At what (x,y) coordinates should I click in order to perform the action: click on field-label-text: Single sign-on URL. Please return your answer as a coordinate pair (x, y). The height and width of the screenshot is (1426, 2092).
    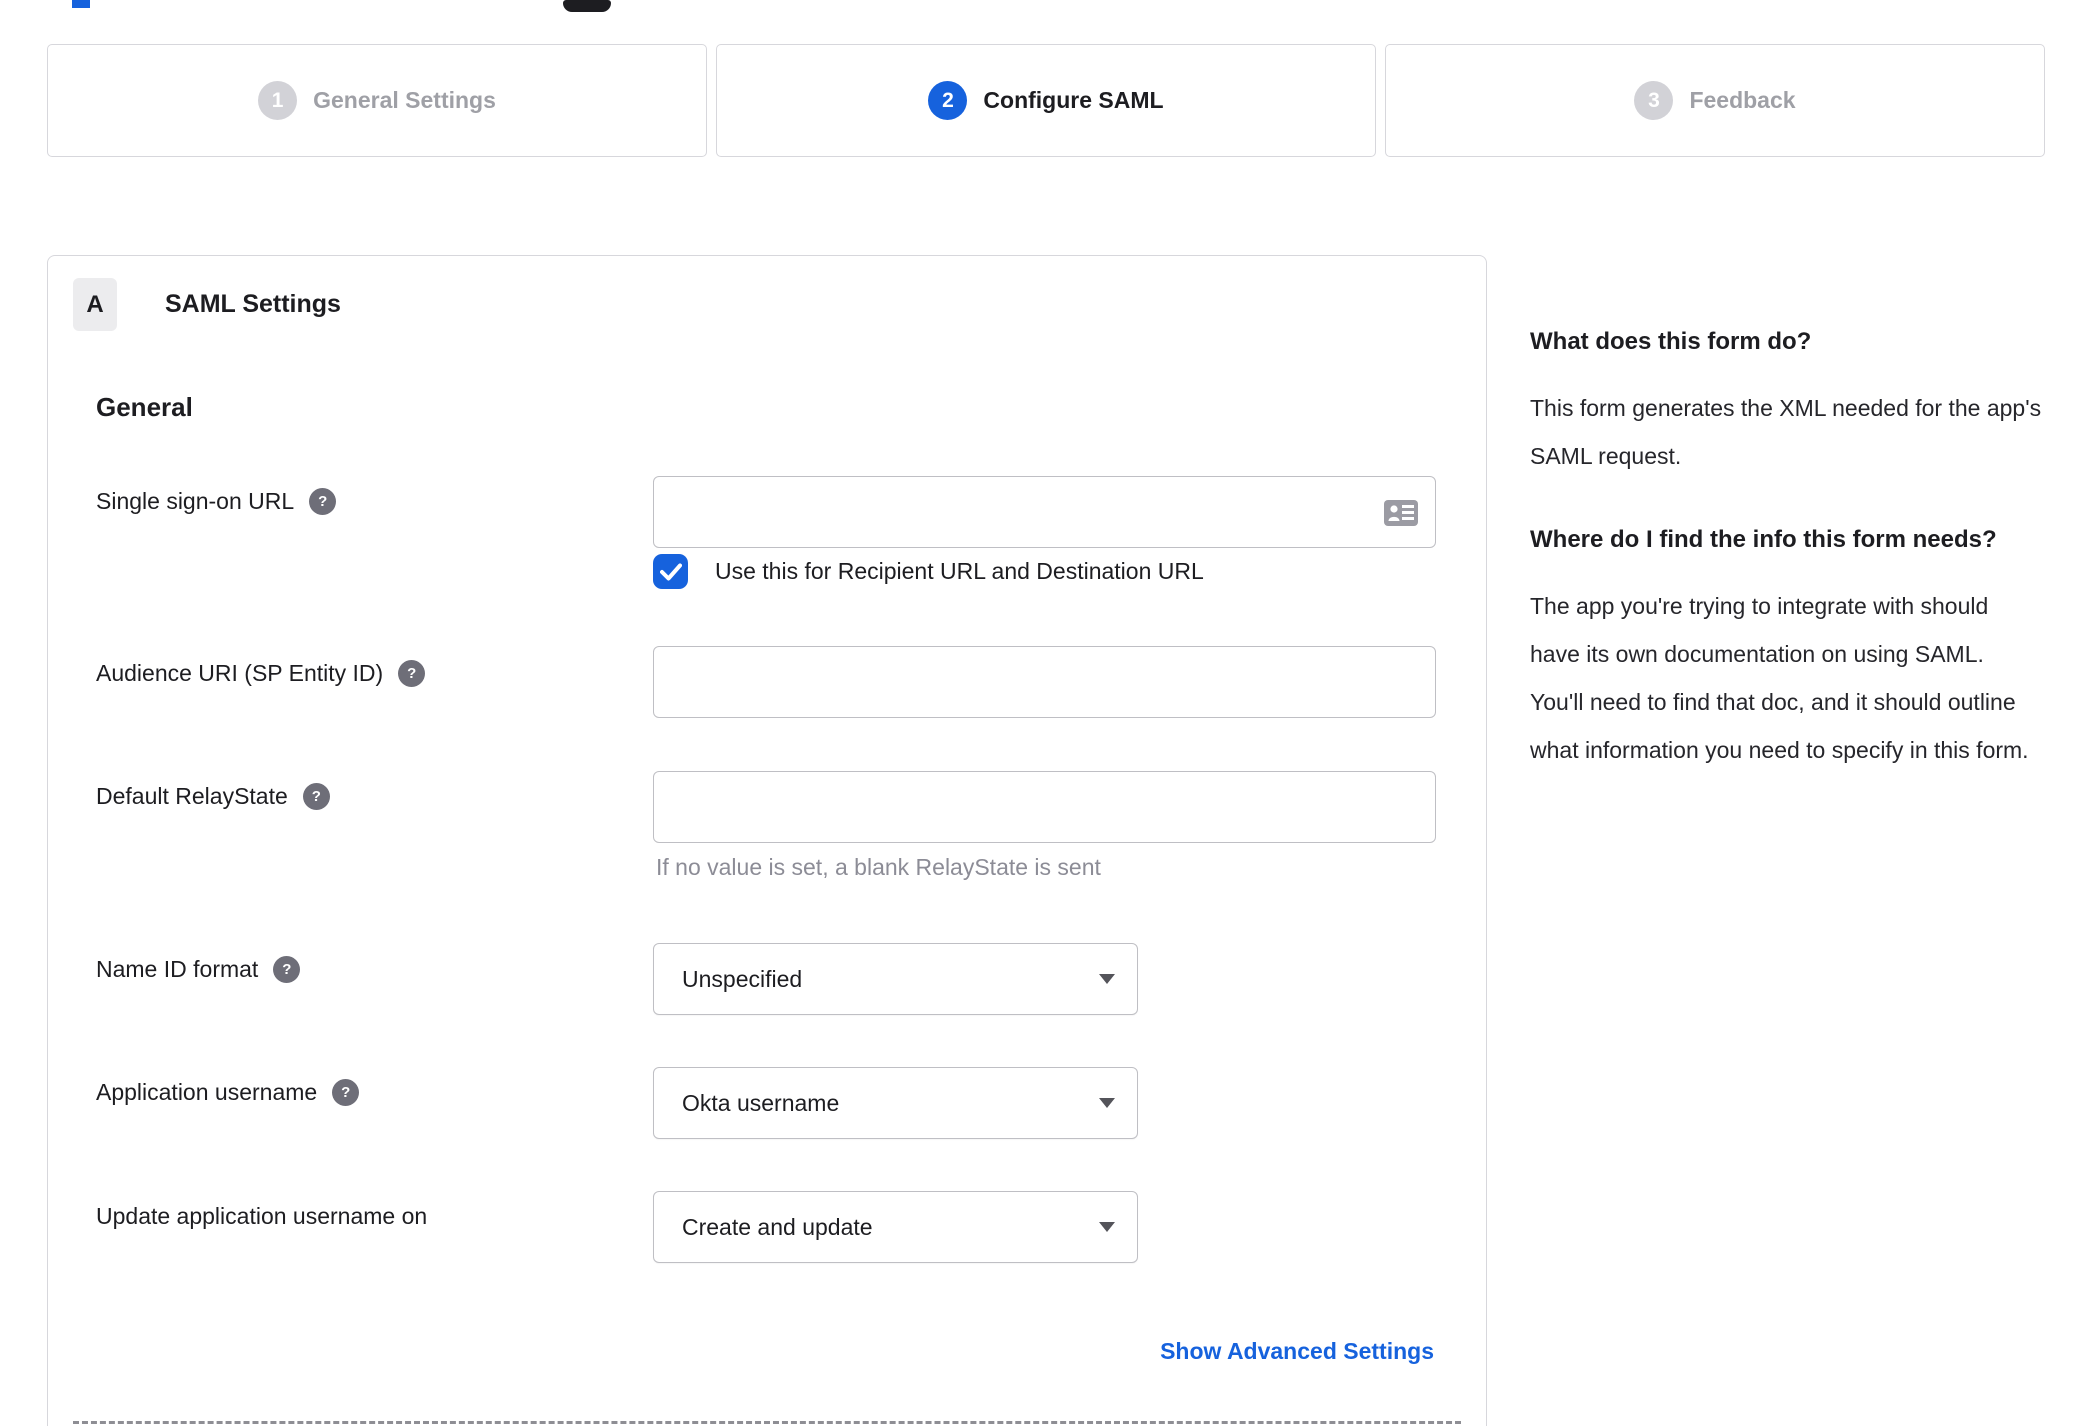
    Looking at the image, I should click on (195, 501).